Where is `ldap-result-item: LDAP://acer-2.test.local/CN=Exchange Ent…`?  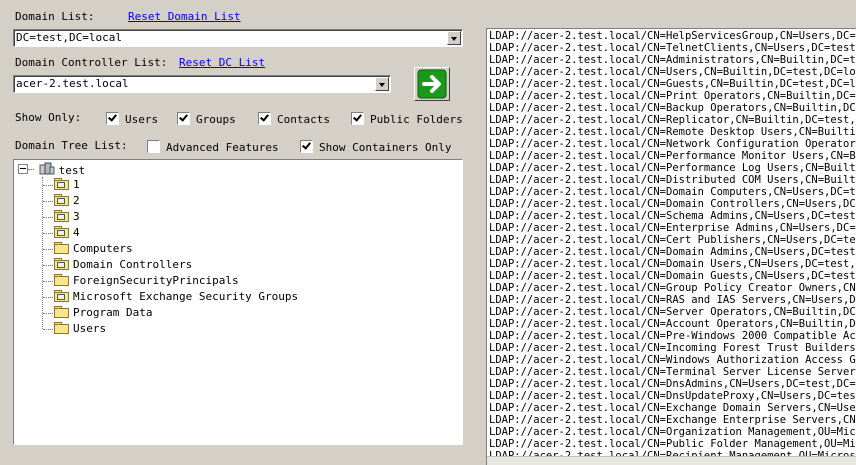 ldap-result-item: LDAP://acer-2.test.local/CN=Exchange Ent… is located at coordinates (672, 420).